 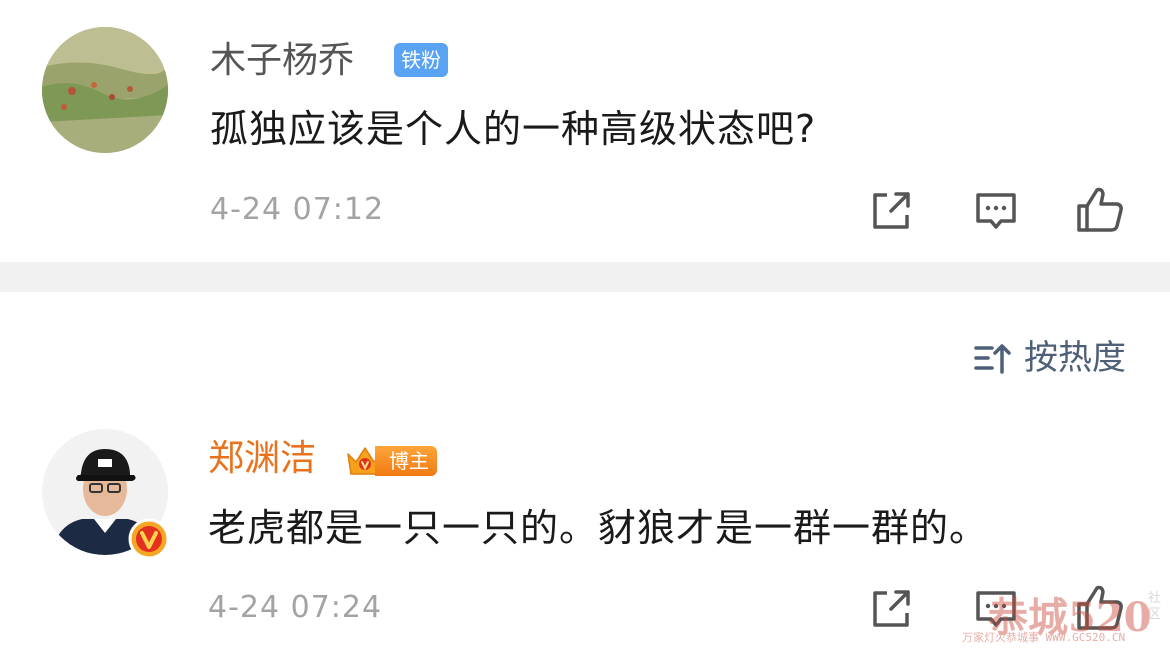 I want to click on like-icon, so click(x=1100, y=209).